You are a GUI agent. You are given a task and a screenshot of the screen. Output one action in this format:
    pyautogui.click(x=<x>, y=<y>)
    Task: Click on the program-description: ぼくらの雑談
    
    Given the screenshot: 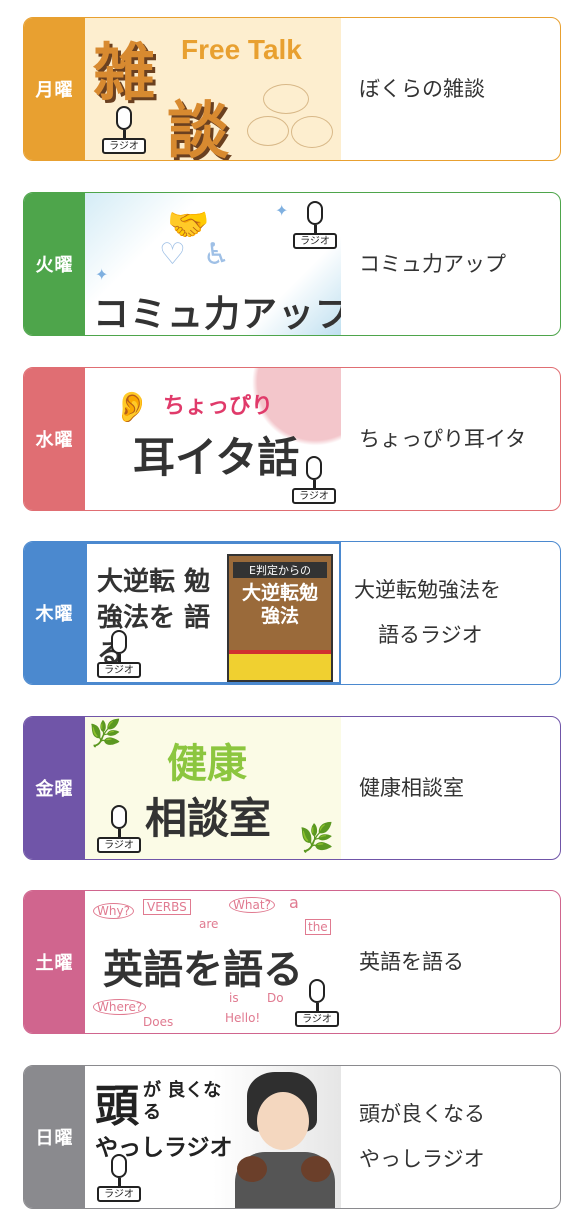 What is the action you would take?
    pyautogui.click(x=454, y=89)
    